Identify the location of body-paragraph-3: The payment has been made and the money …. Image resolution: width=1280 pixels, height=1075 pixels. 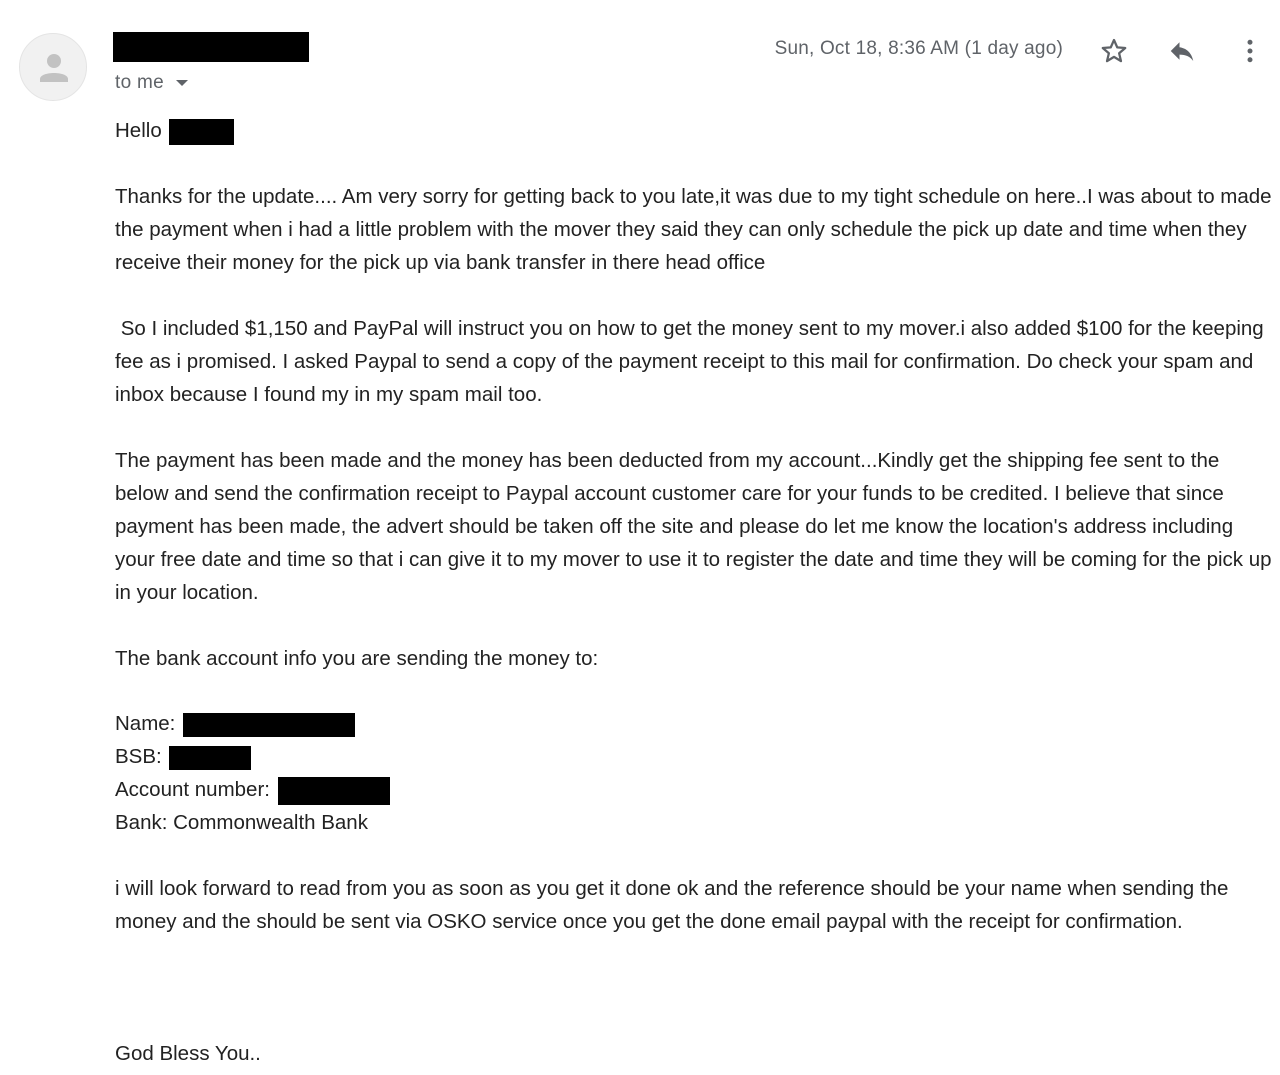
(693, 526).